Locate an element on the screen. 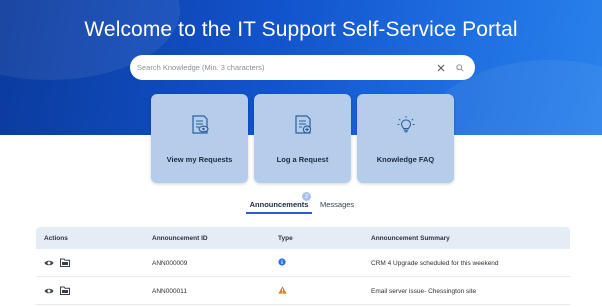 The width and height of the screenshot is (602, 307). tab-messages: Messages is located at coordinates (337, 207).